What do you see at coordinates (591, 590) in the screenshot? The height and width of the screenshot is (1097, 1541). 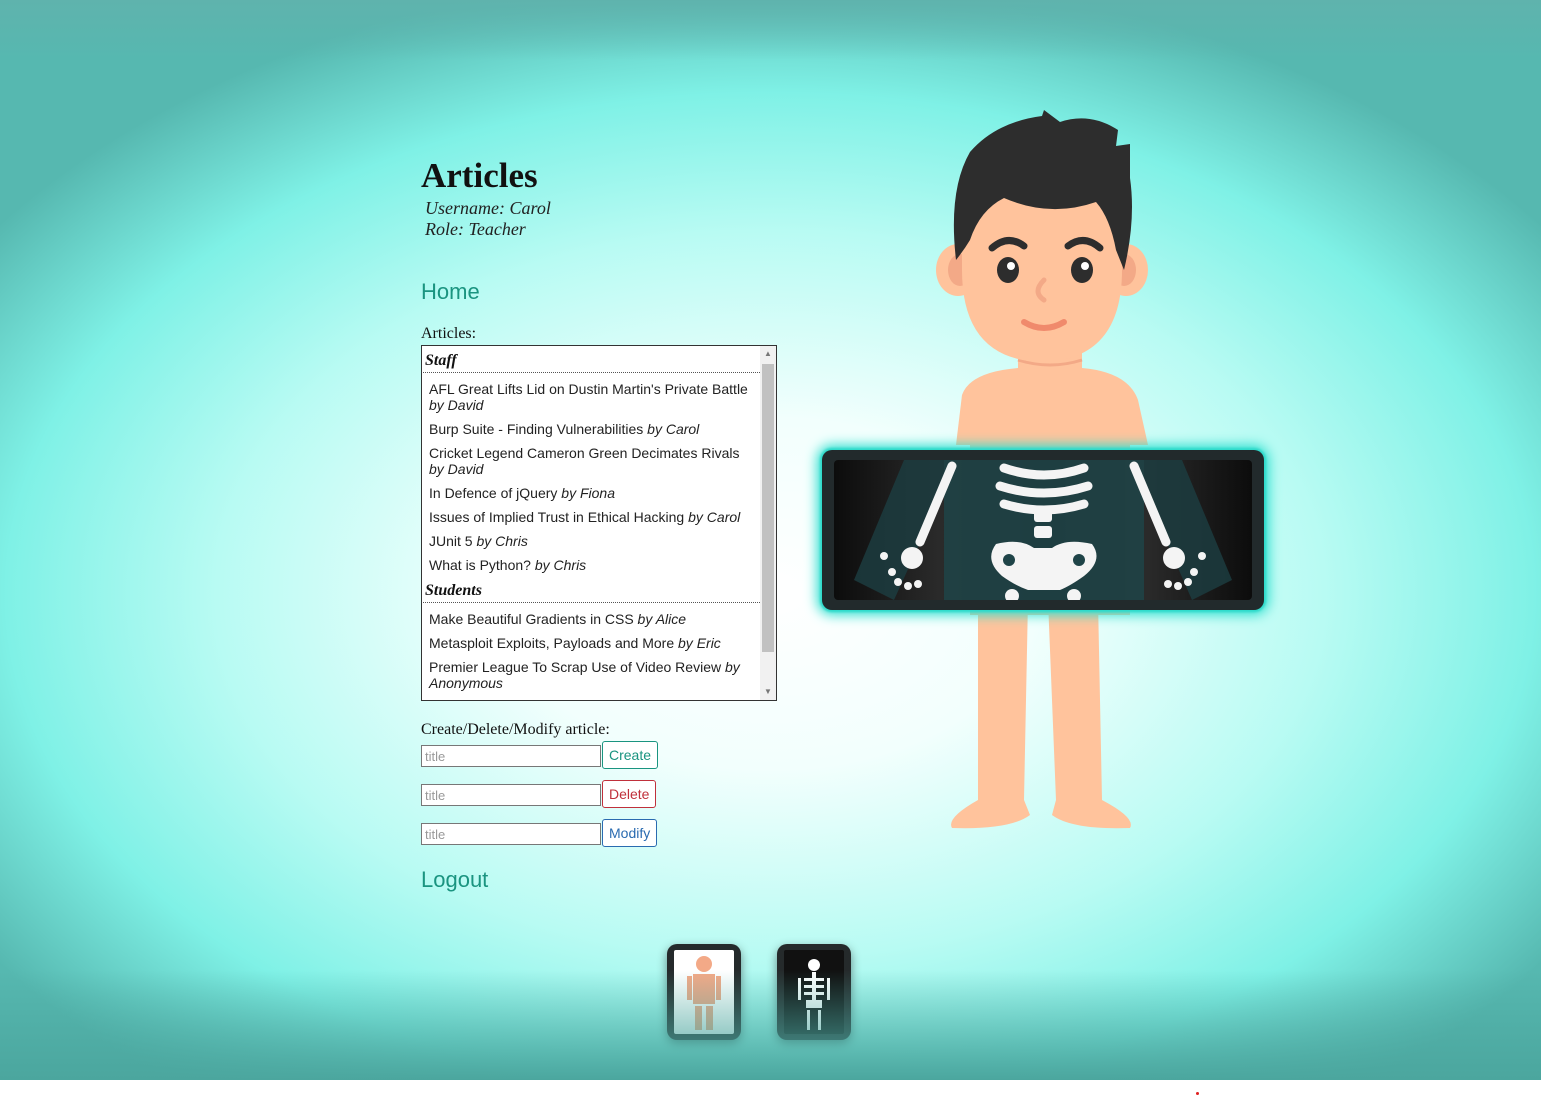 I see `group-label-students: Students` at bounding box center [591, 590].